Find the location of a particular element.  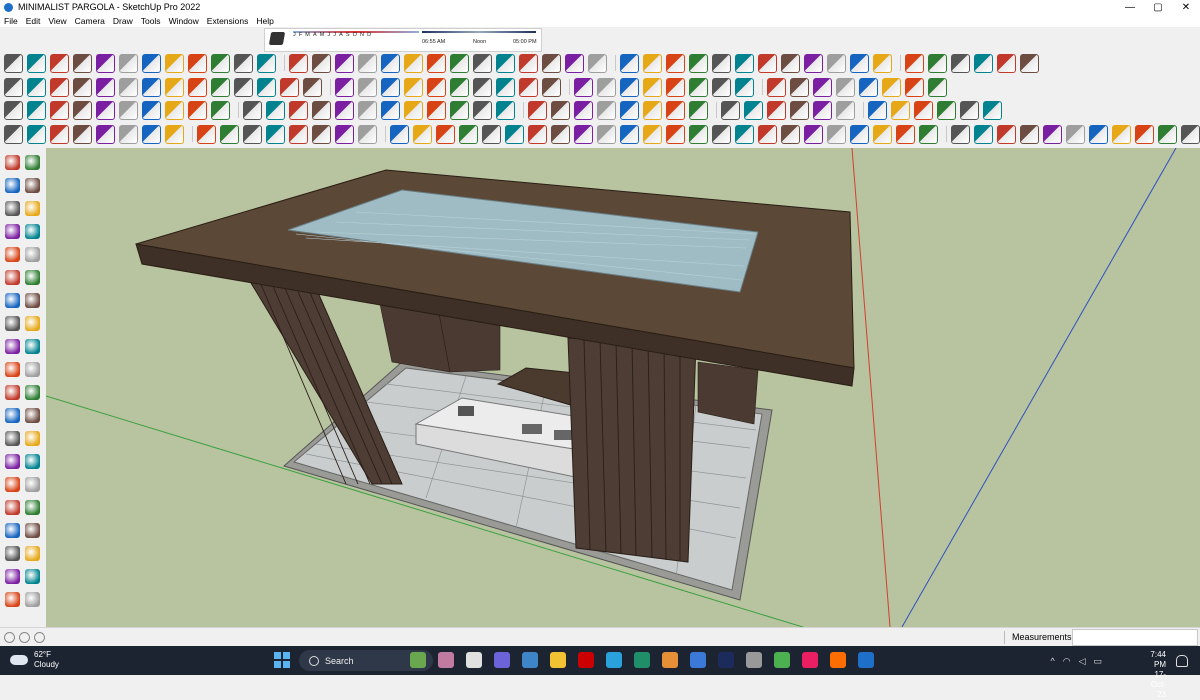

menu-file: File is located at coordinates (11, 21).